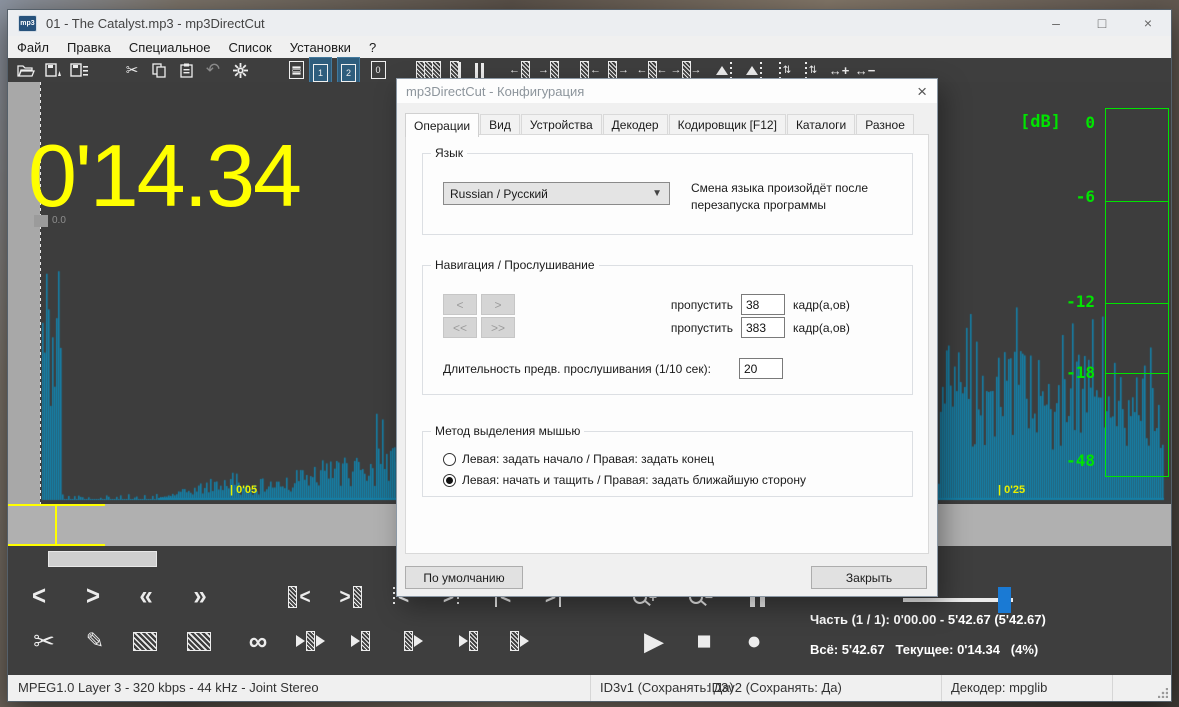 The width and height of the screenshot is (1179, 707). I want to click on volume-slider-track, so click(958, 600).